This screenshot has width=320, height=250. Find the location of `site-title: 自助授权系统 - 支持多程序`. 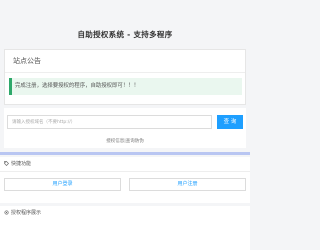

site-title: 自助授权系统 - 支持多程序 is located at coordinates (125, 34).